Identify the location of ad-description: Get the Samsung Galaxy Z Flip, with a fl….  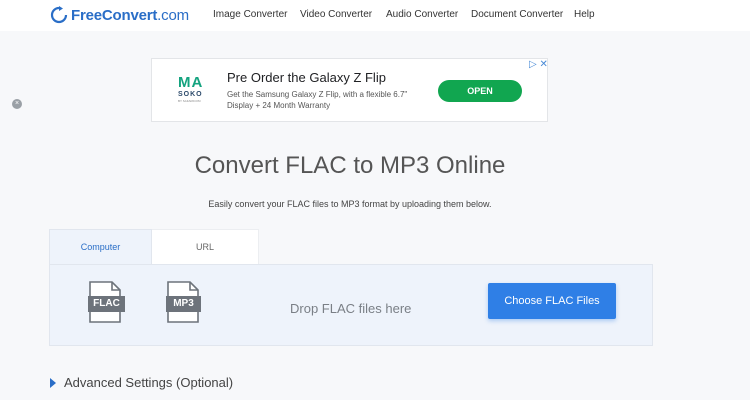
(317, 100).